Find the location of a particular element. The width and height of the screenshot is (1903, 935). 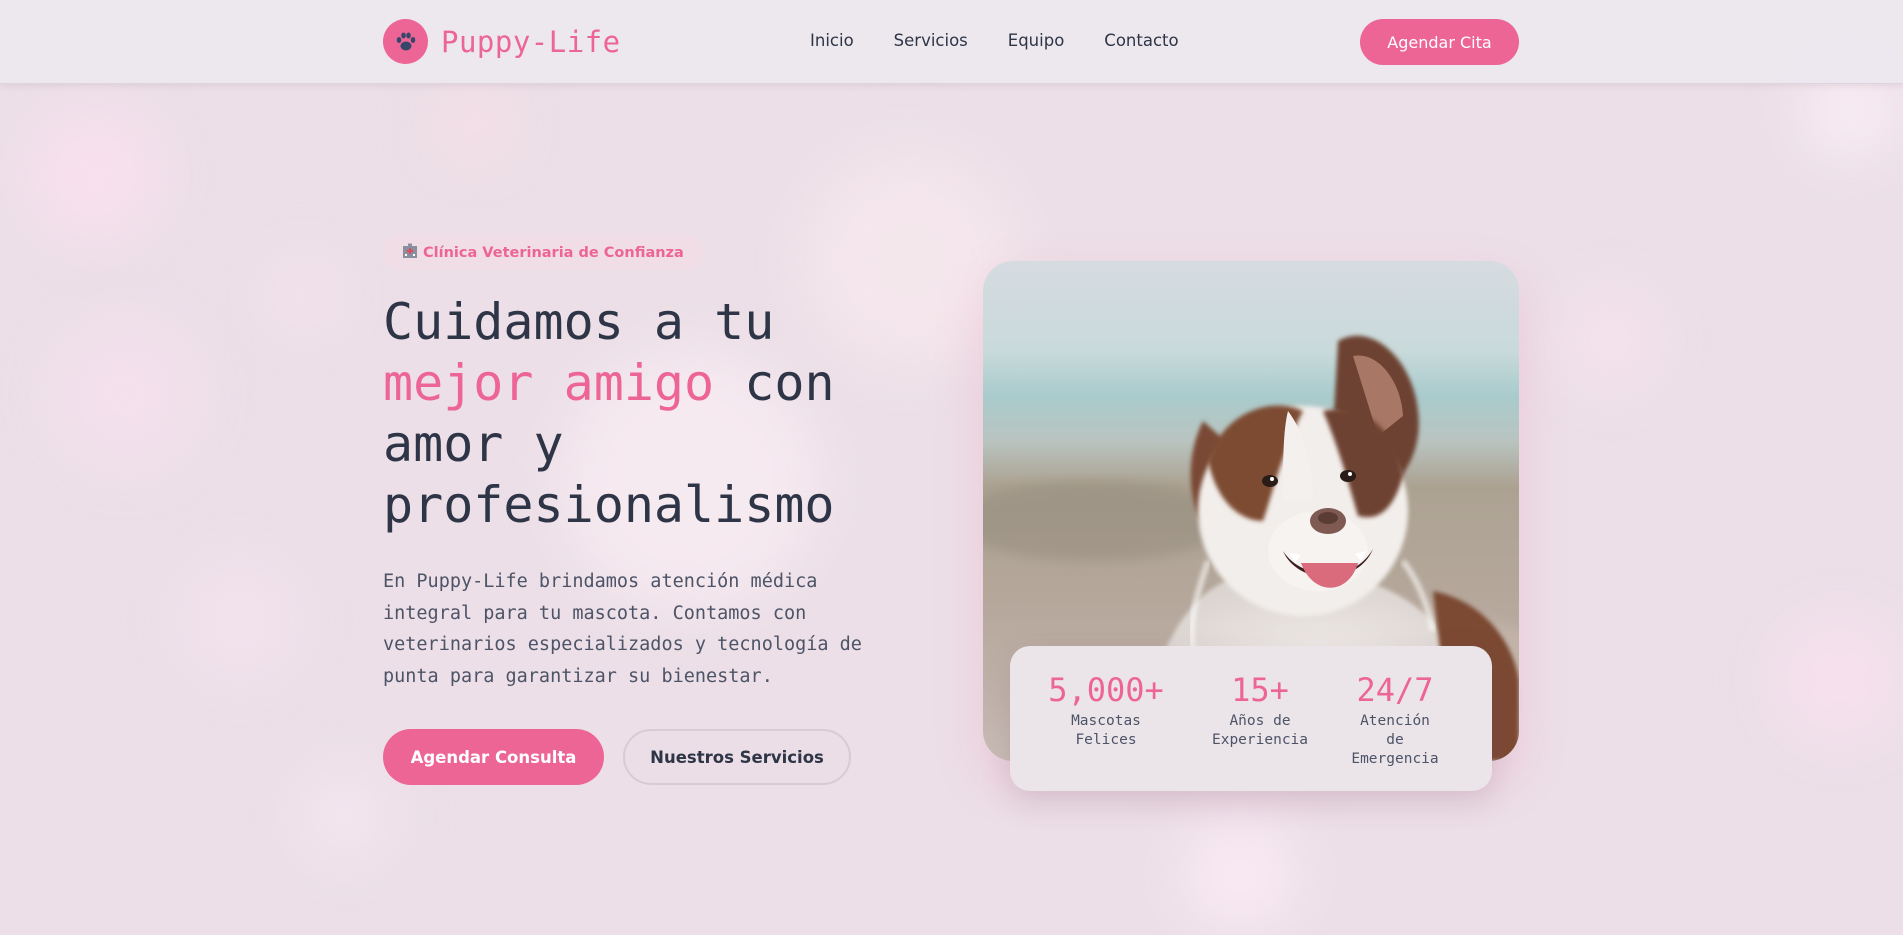

nav-item-equipo: Equipo is located at coordinates (1036, 40).